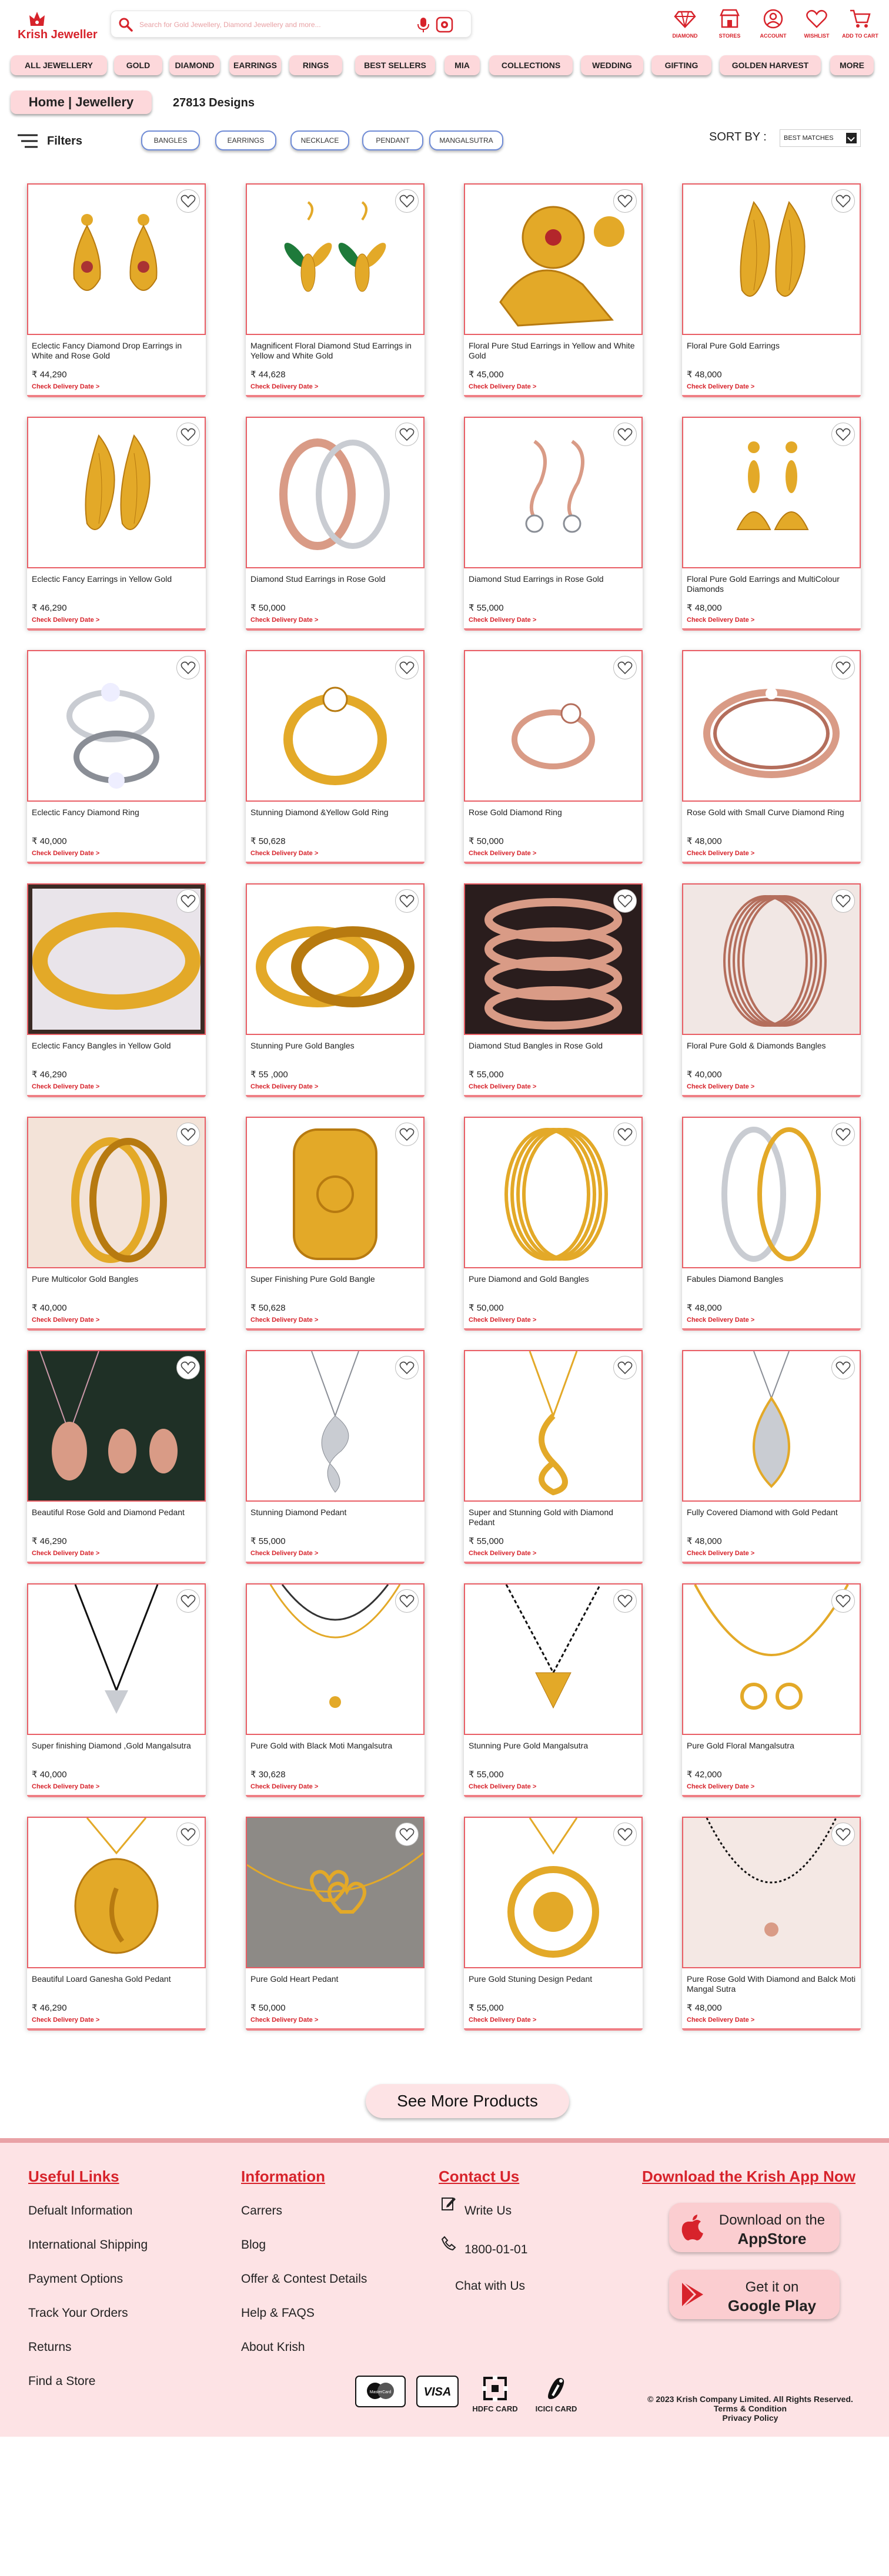 This screenshot has width=889, height=2576. I want to click on product-name: Floral Pure Gold Earrings, so click(771, 346).